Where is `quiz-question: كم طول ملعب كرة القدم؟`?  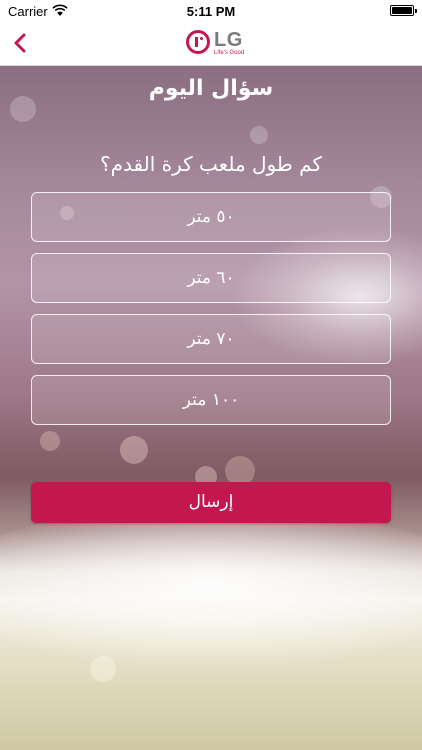
quiz-question: كم طول ملعب كرة القدم؟ is located at coordinates (211, 164).